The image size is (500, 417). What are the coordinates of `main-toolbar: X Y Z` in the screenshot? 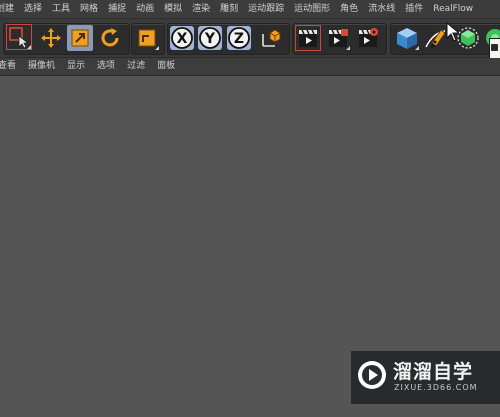 It's located at (250, 38).